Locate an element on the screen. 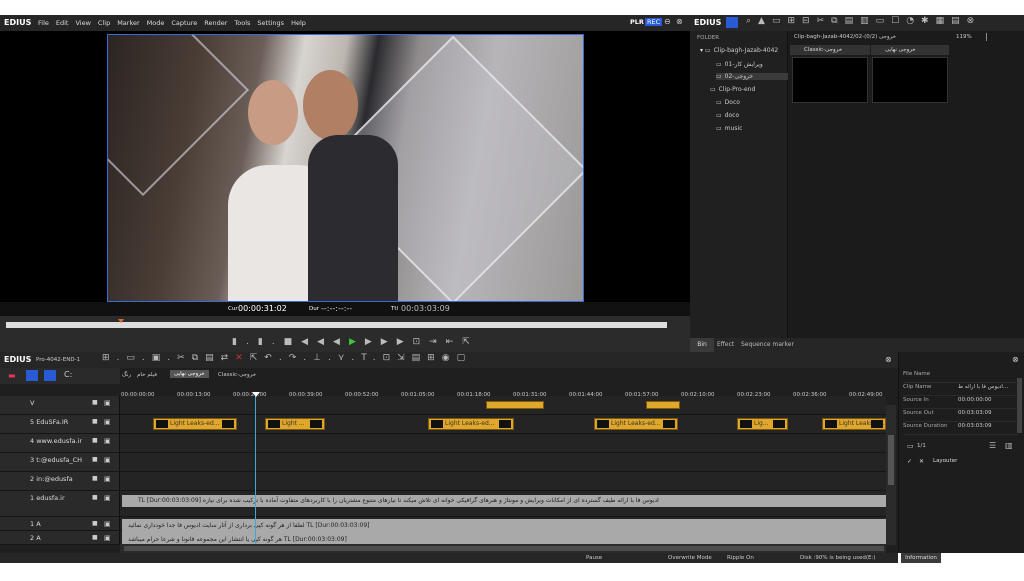 The image size is (1024, 581). step-forward-icon: ▶ is located at coordinates (373, 342).